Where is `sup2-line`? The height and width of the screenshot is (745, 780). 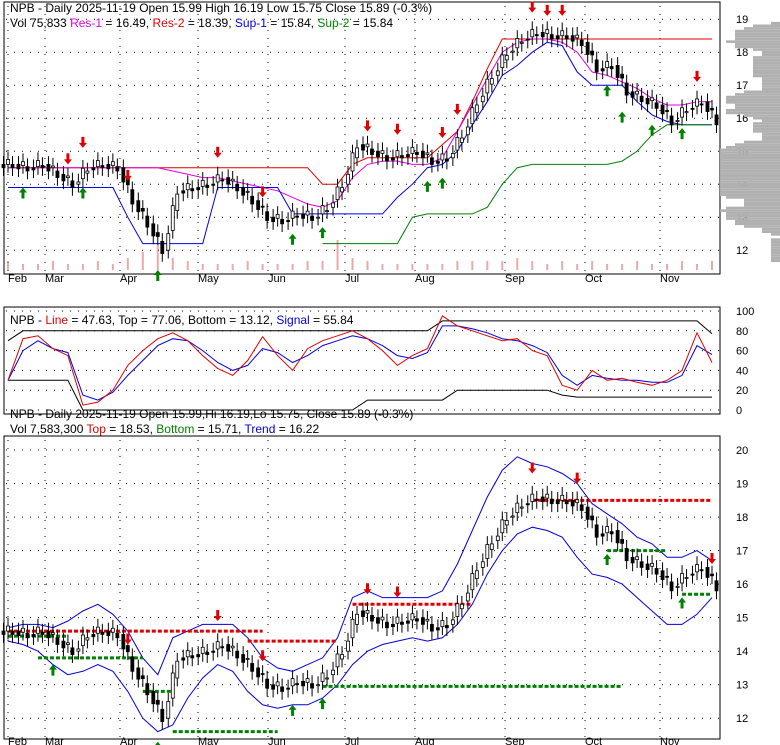
sup2-line is located at coordinates (517, 184).